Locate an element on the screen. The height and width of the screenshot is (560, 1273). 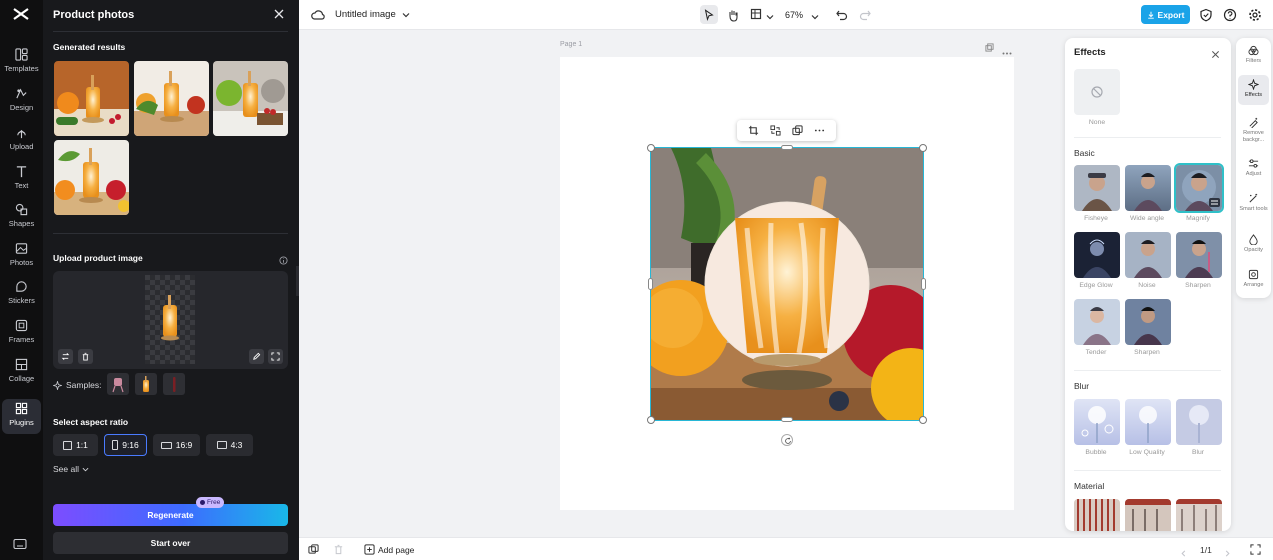
sample-chair is located at coordinates (118, 384).